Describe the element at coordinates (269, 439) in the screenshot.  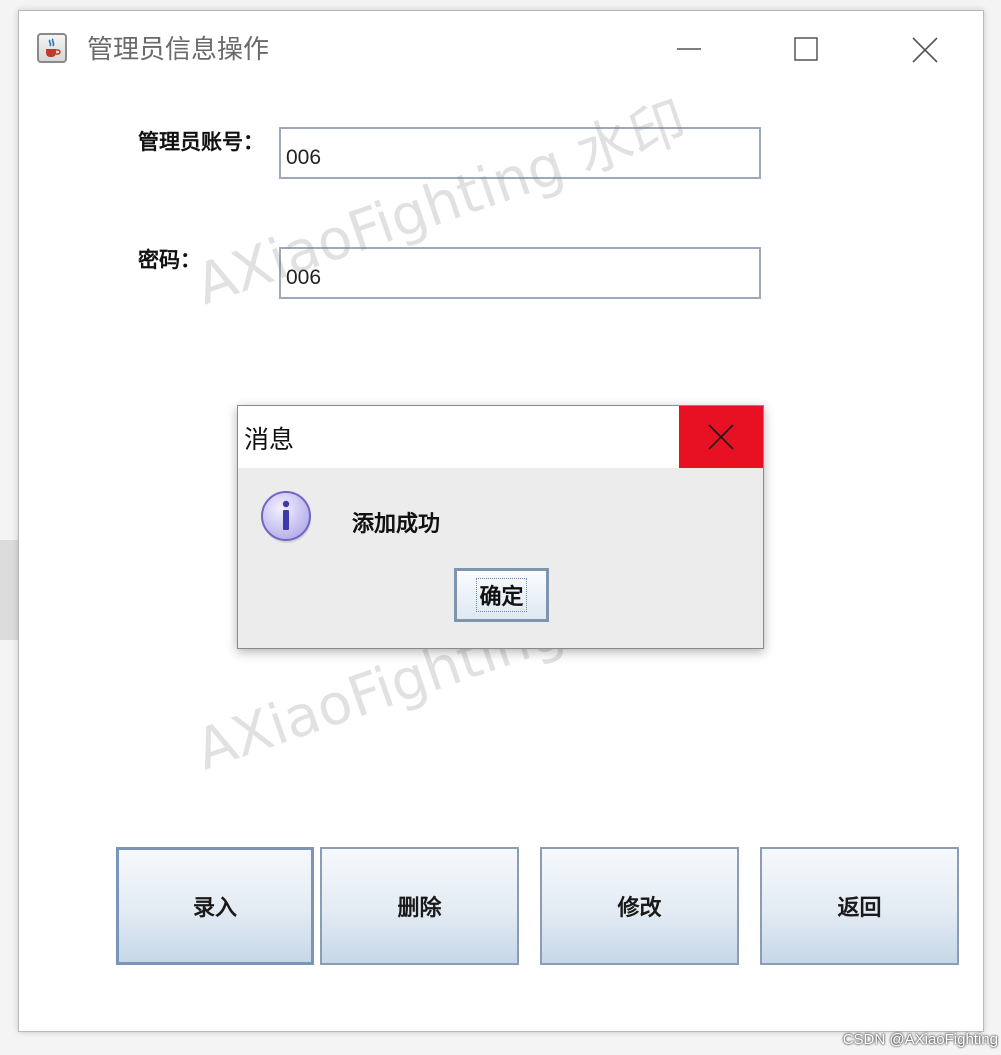
I see `dialog-title: 消息` at that location.